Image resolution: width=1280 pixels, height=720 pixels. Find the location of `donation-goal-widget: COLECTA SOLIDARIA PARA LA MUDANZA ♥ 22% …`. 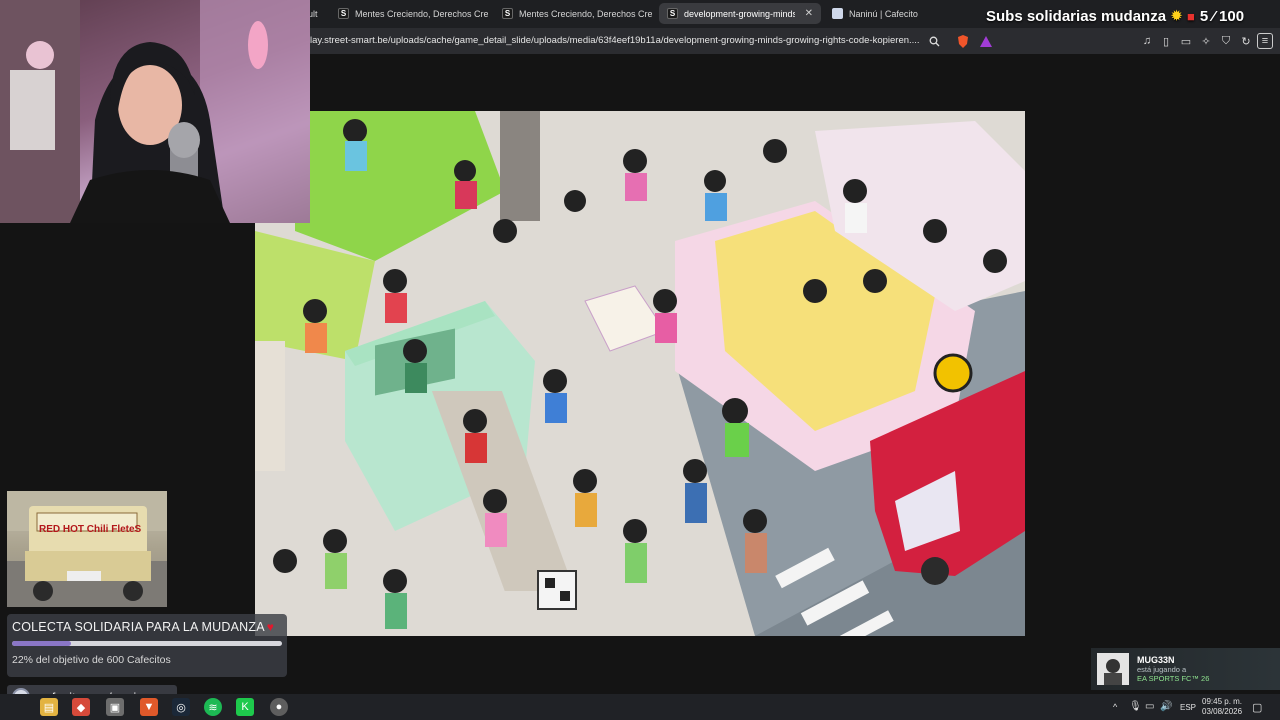

donation-goal-widget: COLECTA SOLIDARIA PARA LA MUDANZA ♥ 22% … is located at coordinates (147, 645).